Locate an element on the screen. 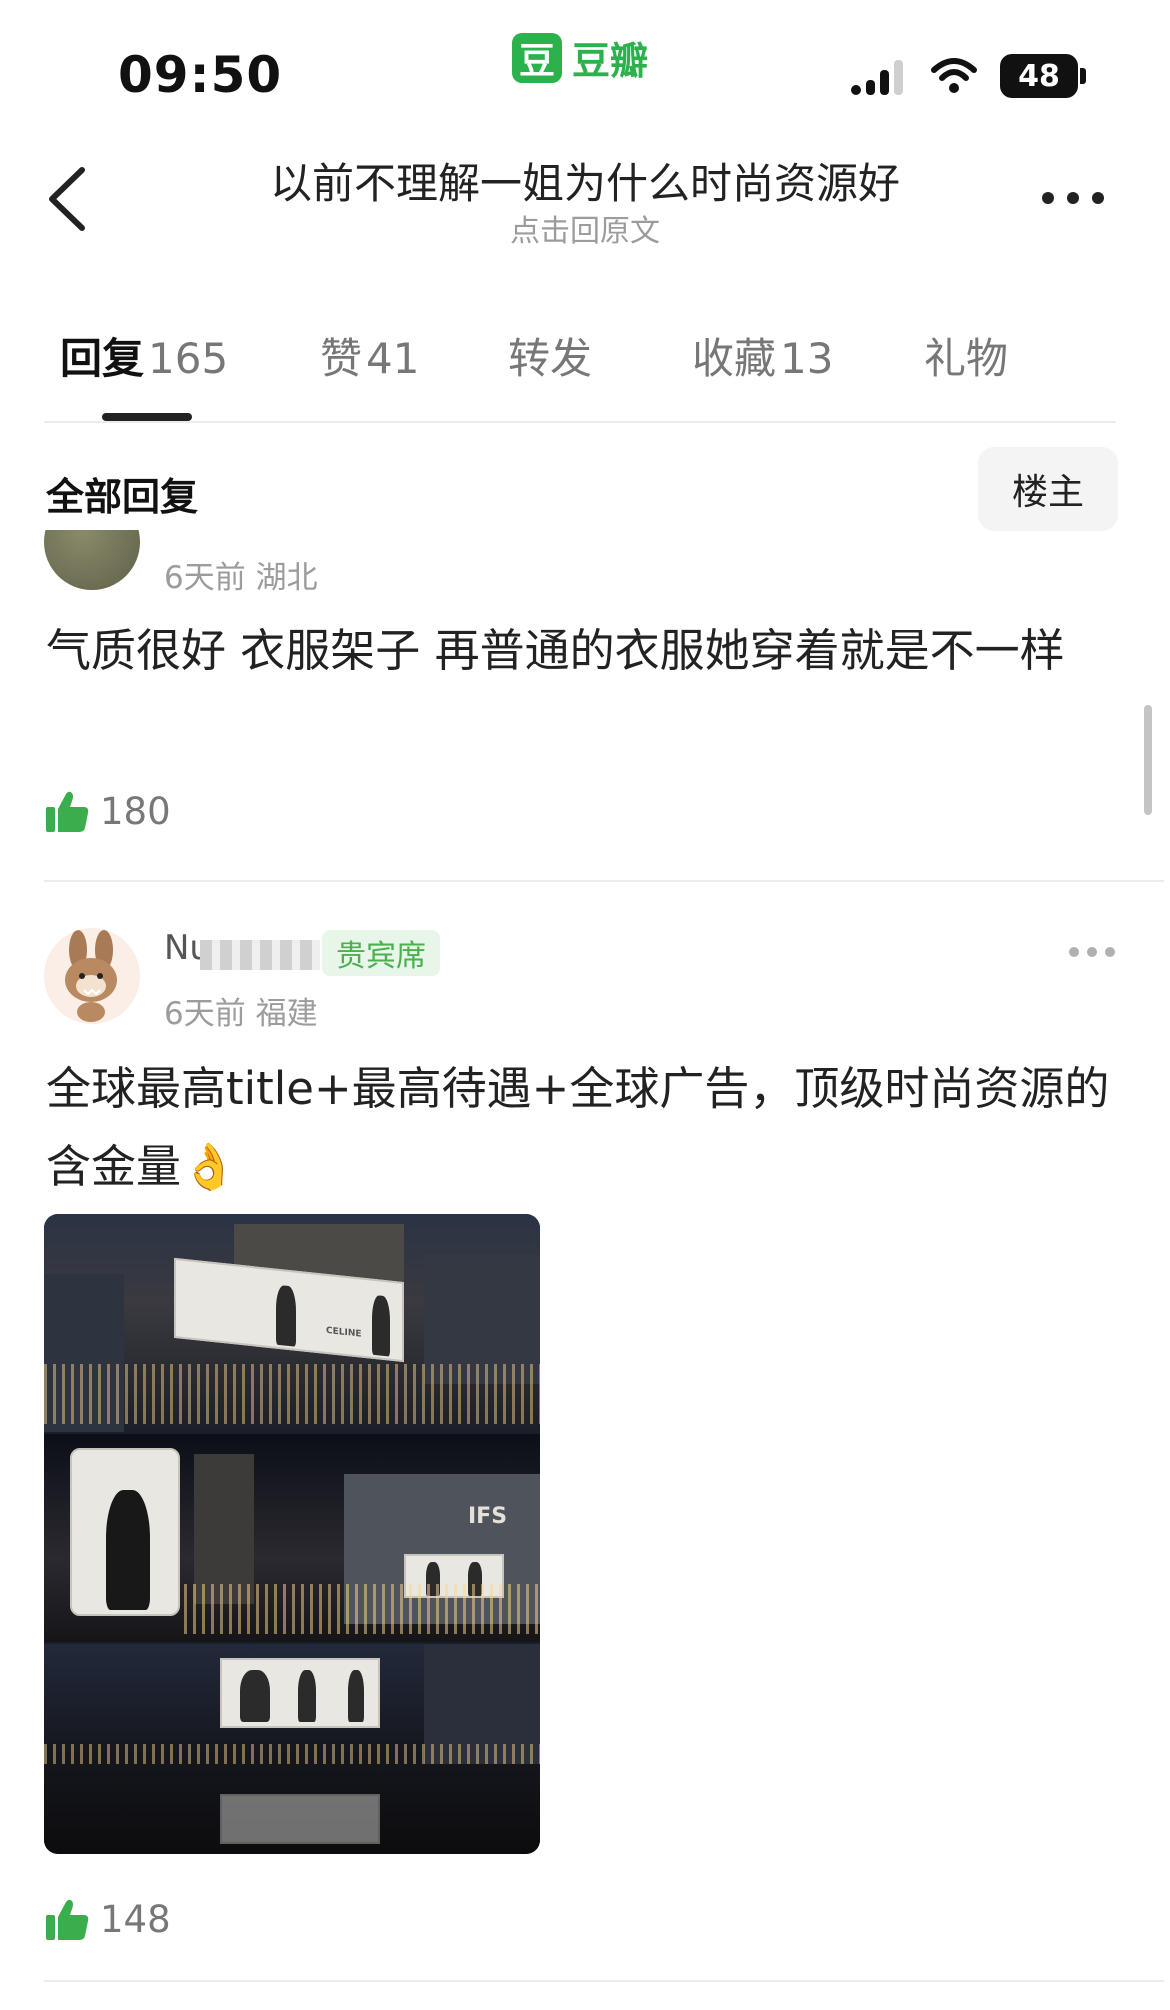 This screenshot has height=2010, width=1170. douban-logo-icon: 豆 is located at coordinates (537, 57).